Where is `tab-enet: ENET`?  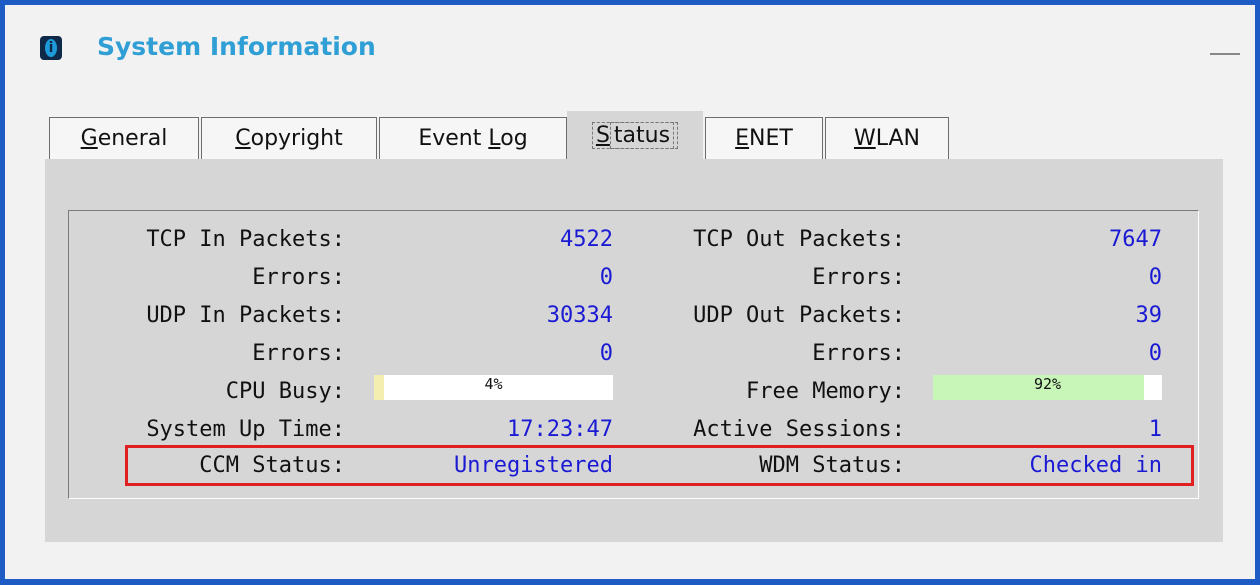 tab-enet: ENET is located at coordinates (764, 138).